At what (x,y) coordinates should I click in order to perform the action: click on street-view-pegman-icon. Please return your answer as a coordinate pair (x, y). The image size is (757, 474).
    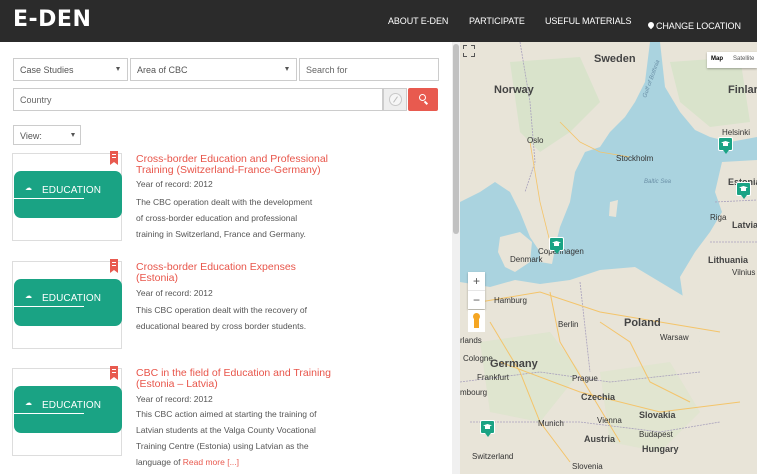
    Looking at the image, I should click on (476, 321).